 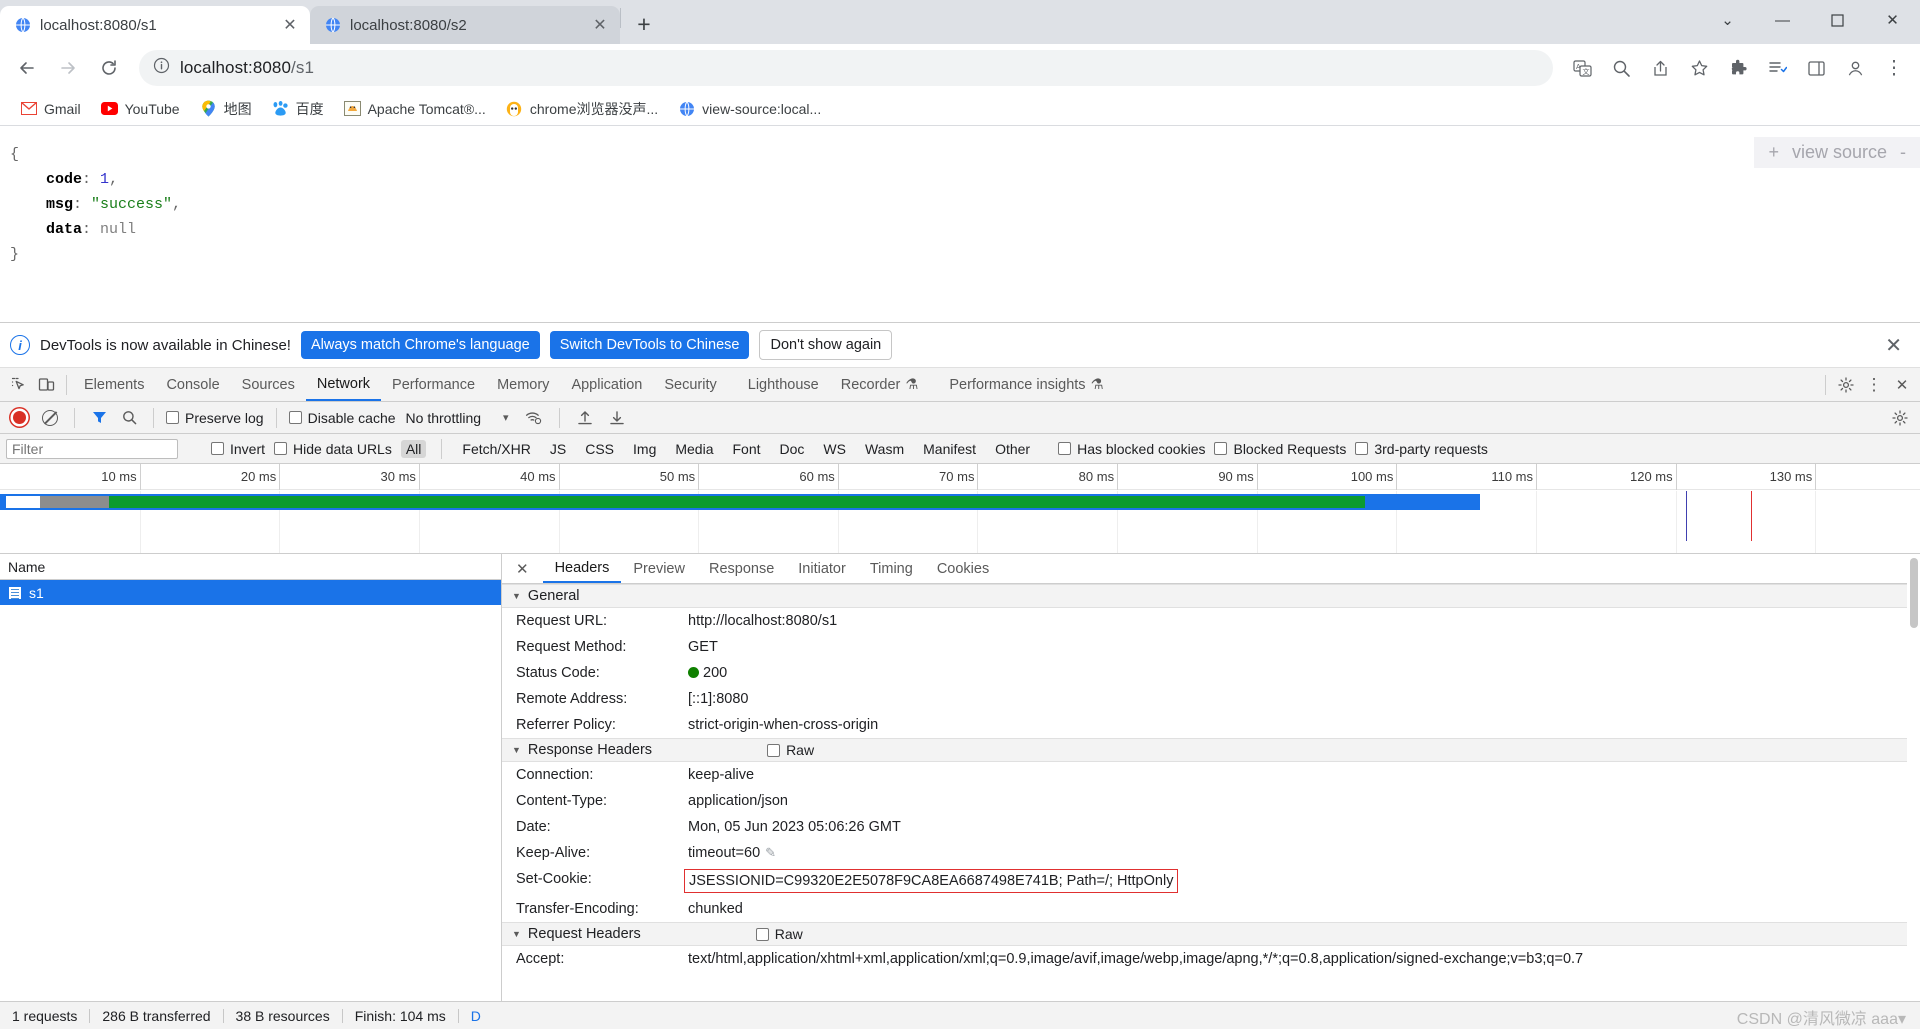 I want to click on device-toolbar-icon, so click(x=46, y=385).